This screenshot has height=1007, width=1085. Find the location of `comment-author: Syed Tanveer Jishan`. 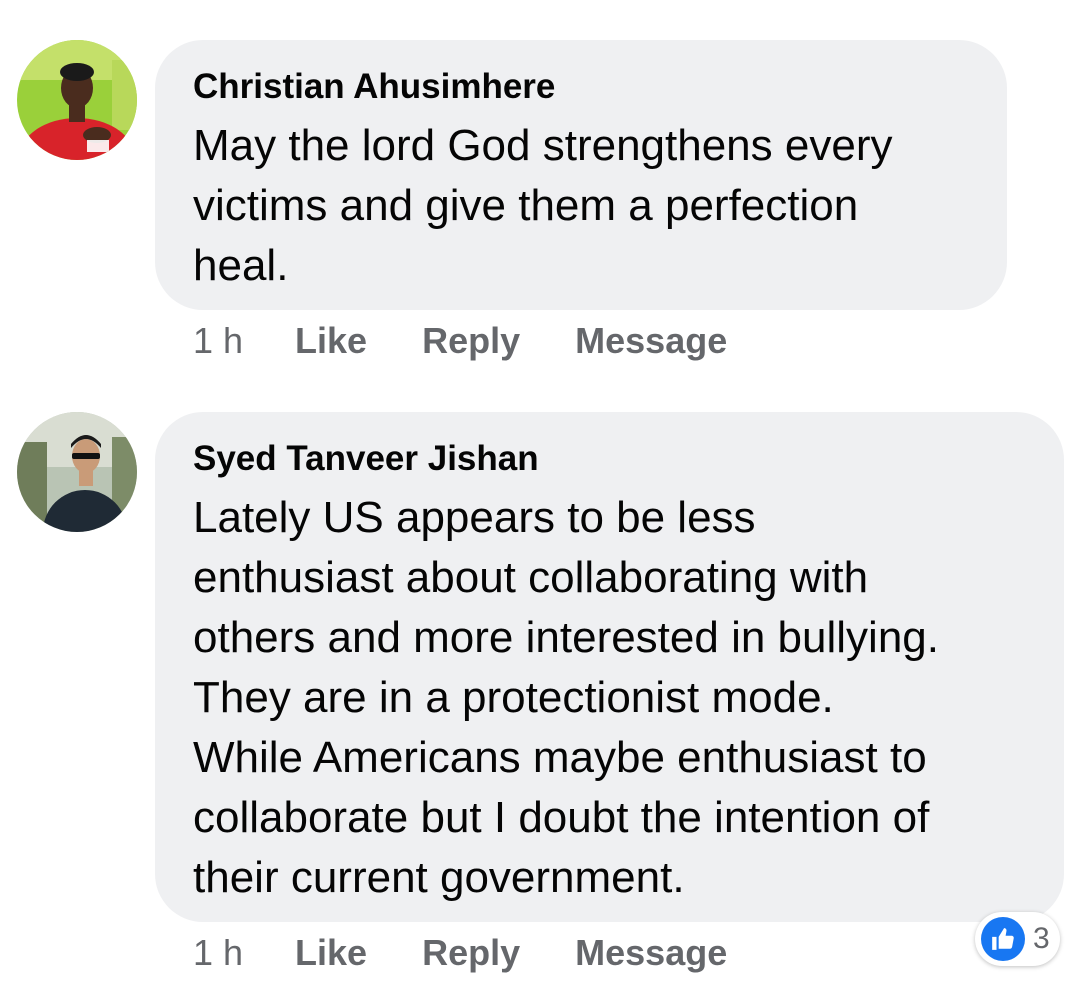

comment-author: Syed Tanveer Jishan is located at coordinates (609, 459).